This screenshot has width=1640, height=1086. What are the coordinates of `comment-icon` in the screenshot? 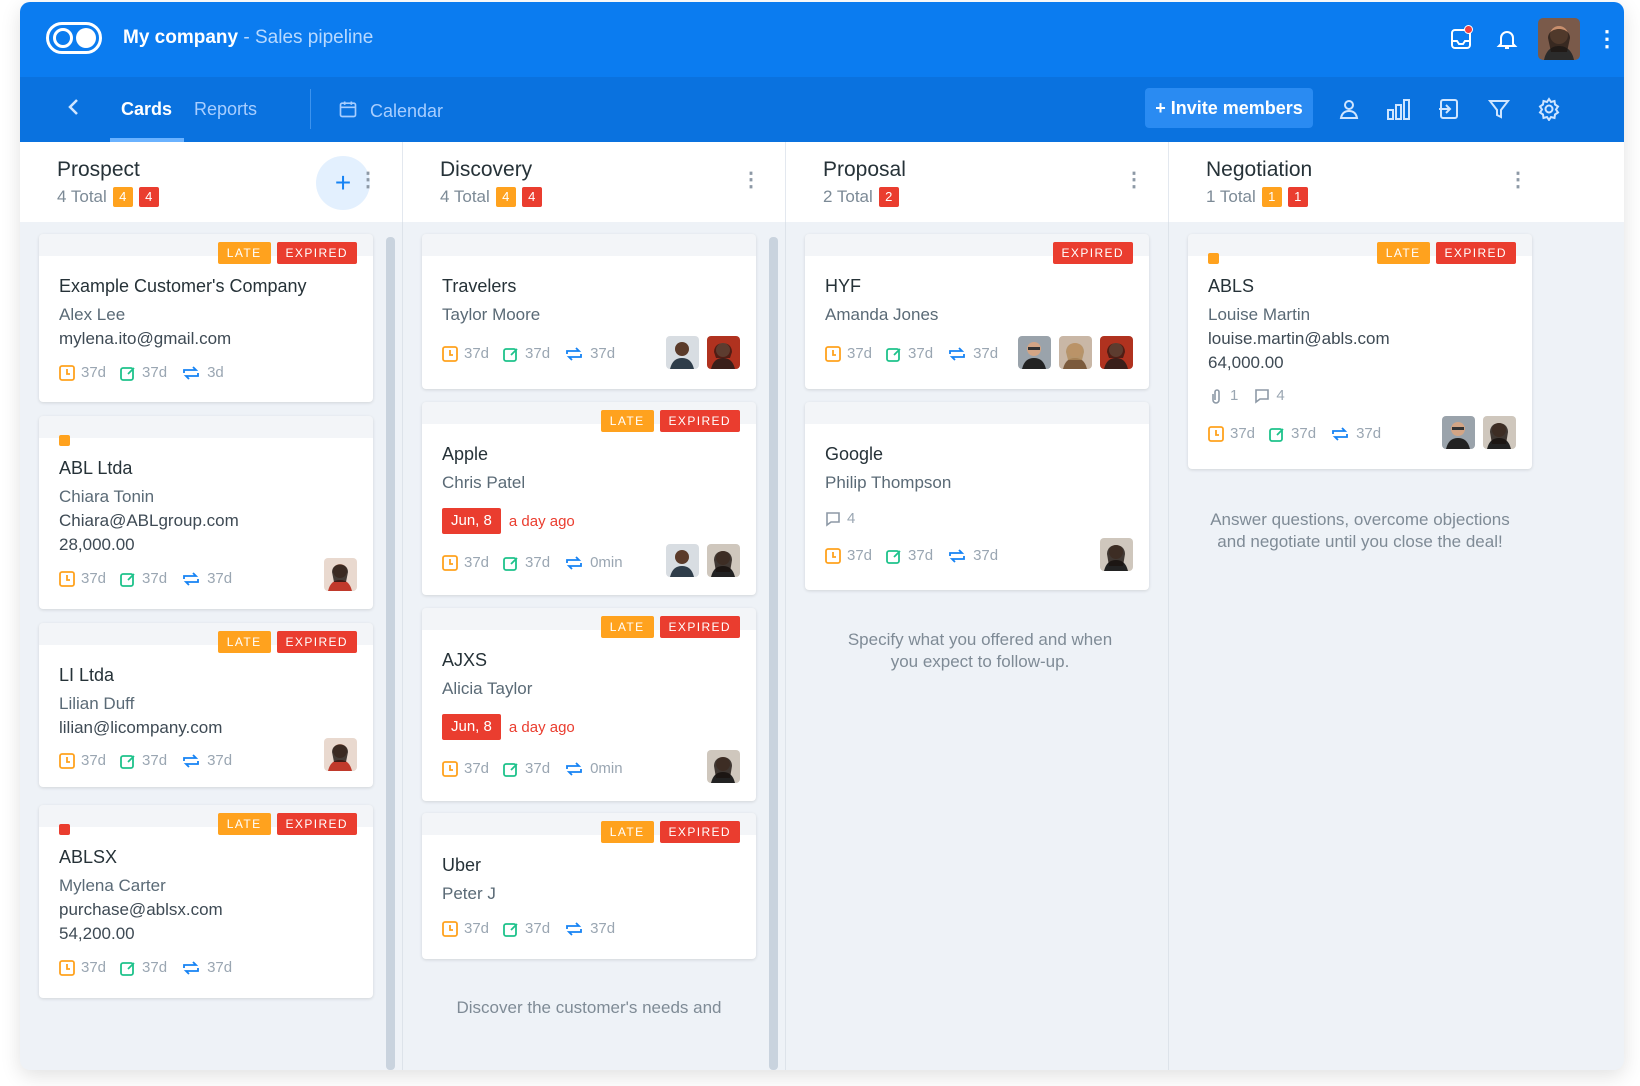 It's located at (833, 519).